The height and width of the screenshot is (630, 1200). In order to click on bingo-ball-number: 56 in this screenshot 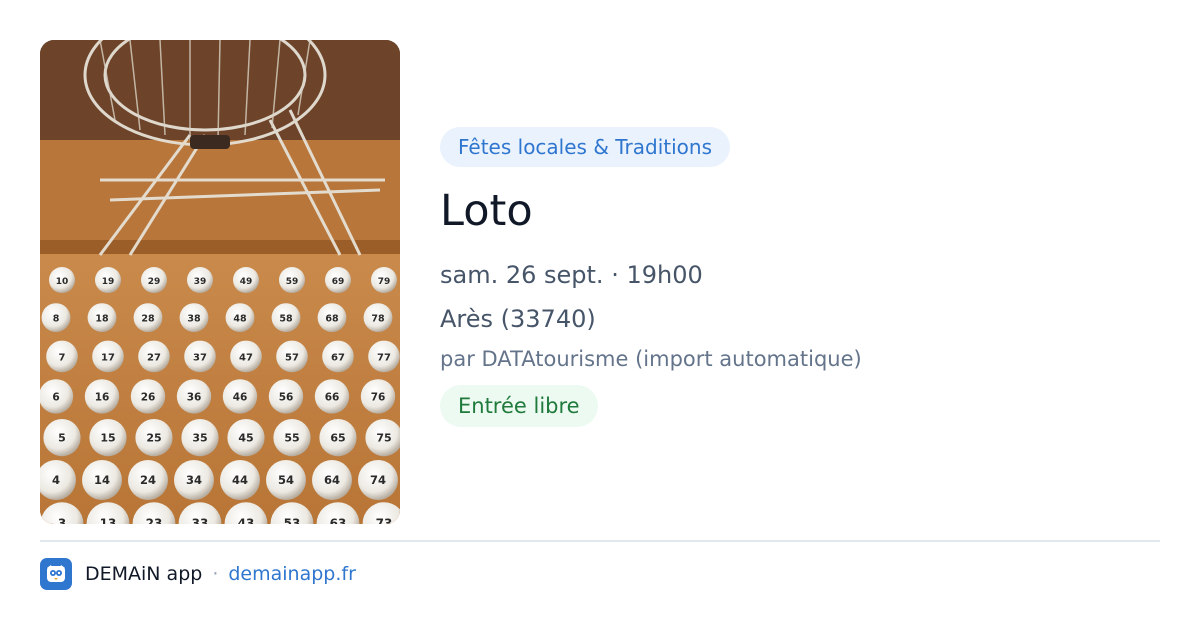, I will do `click(286, 397)`.